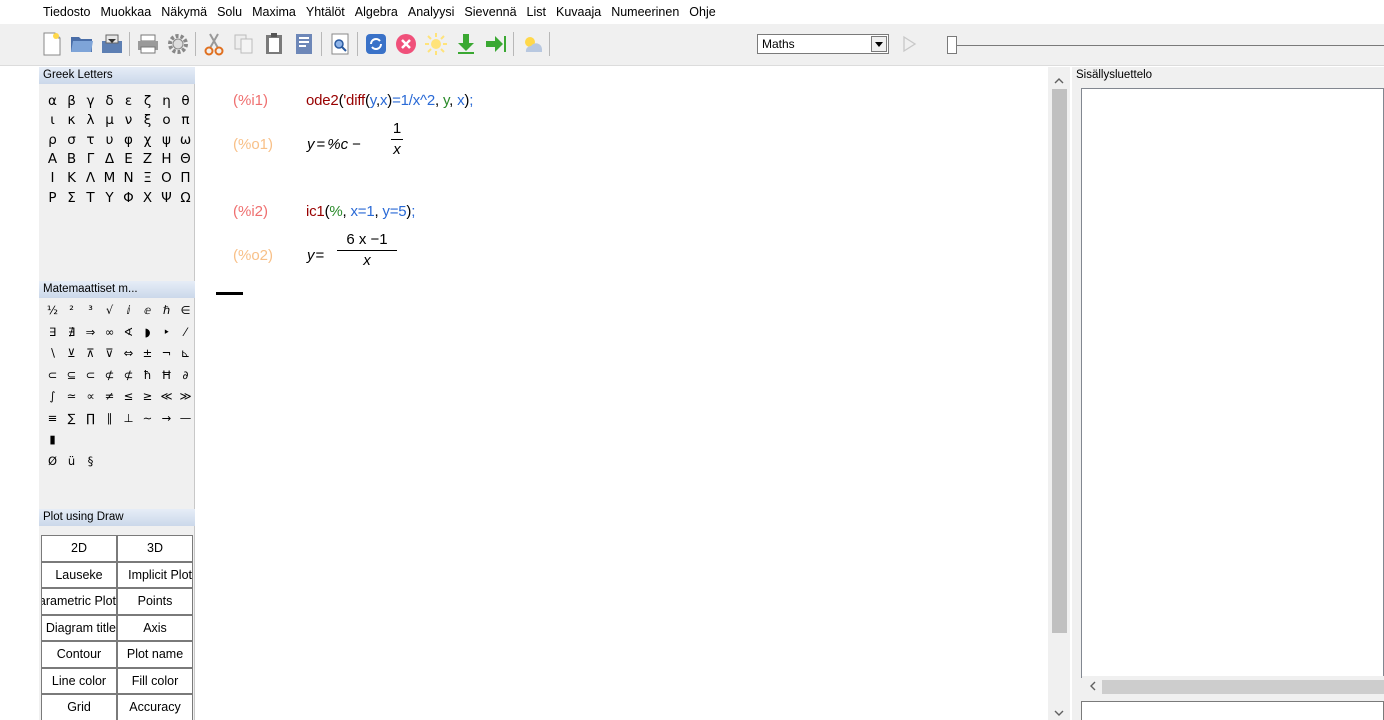 This screenshot has height=720, width=1384. Describe the element at coordinates (147, 159) in the screenshot. I see `greek-symbol-button: Ζ` at that location.